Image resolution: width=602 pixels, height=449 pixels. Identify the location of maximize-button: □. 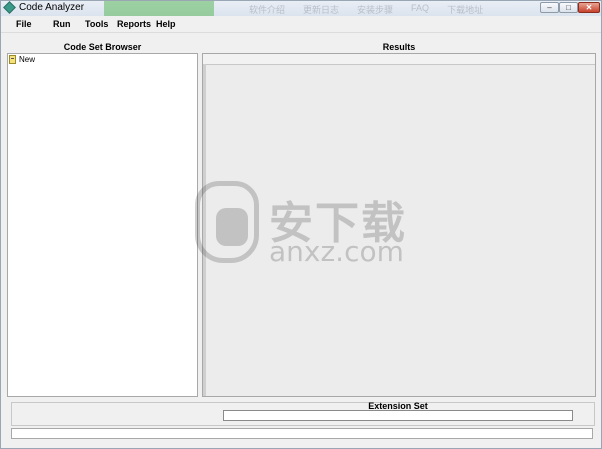
(568, 7).